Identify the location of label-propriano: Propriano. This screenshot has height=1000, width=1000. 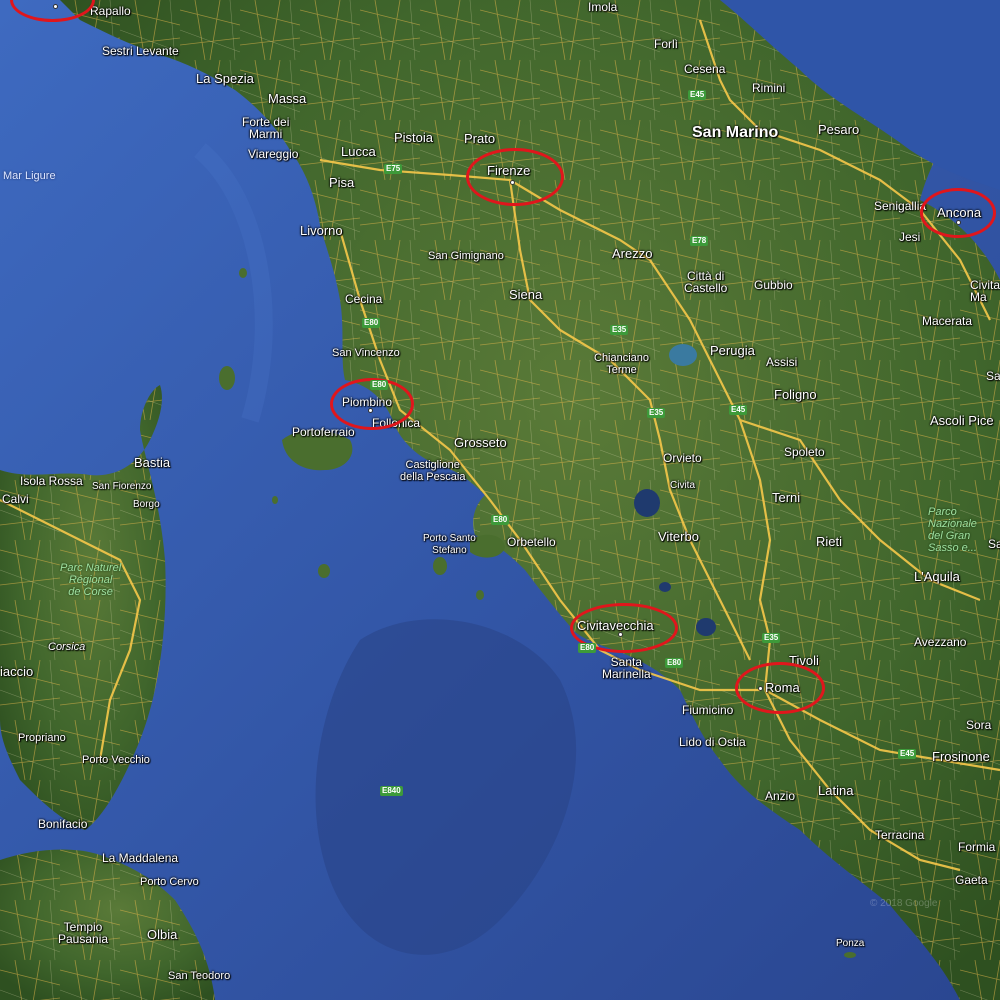
(42, 738).